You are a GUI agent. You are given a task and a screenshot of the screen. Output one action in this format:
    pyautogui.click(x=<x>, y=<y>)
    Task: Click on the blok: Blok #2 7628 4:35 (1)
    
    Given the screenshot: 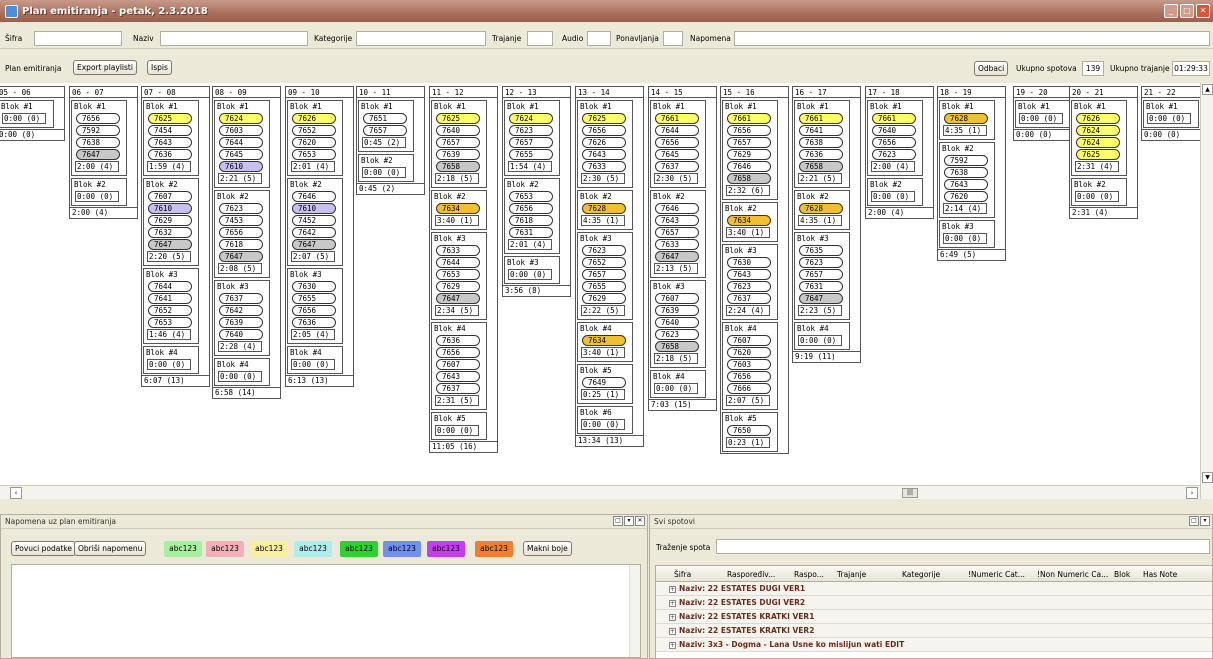 What is the action you would take?
    pyautogui.click(x=822, y=210)
    